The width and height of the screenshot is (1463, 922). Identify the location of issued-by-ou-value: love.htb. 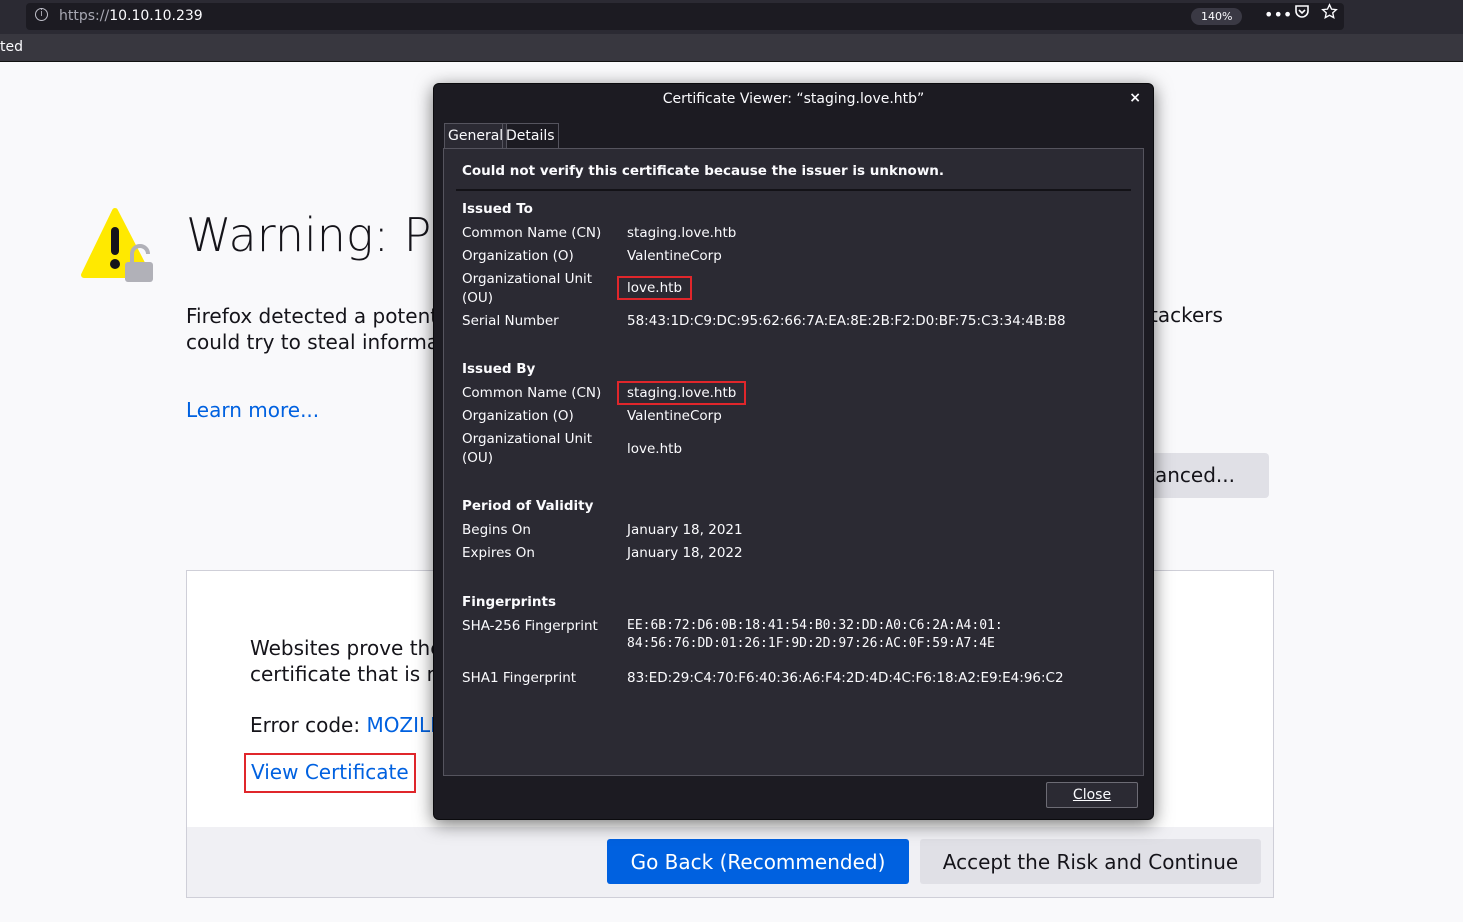
(655, 449).